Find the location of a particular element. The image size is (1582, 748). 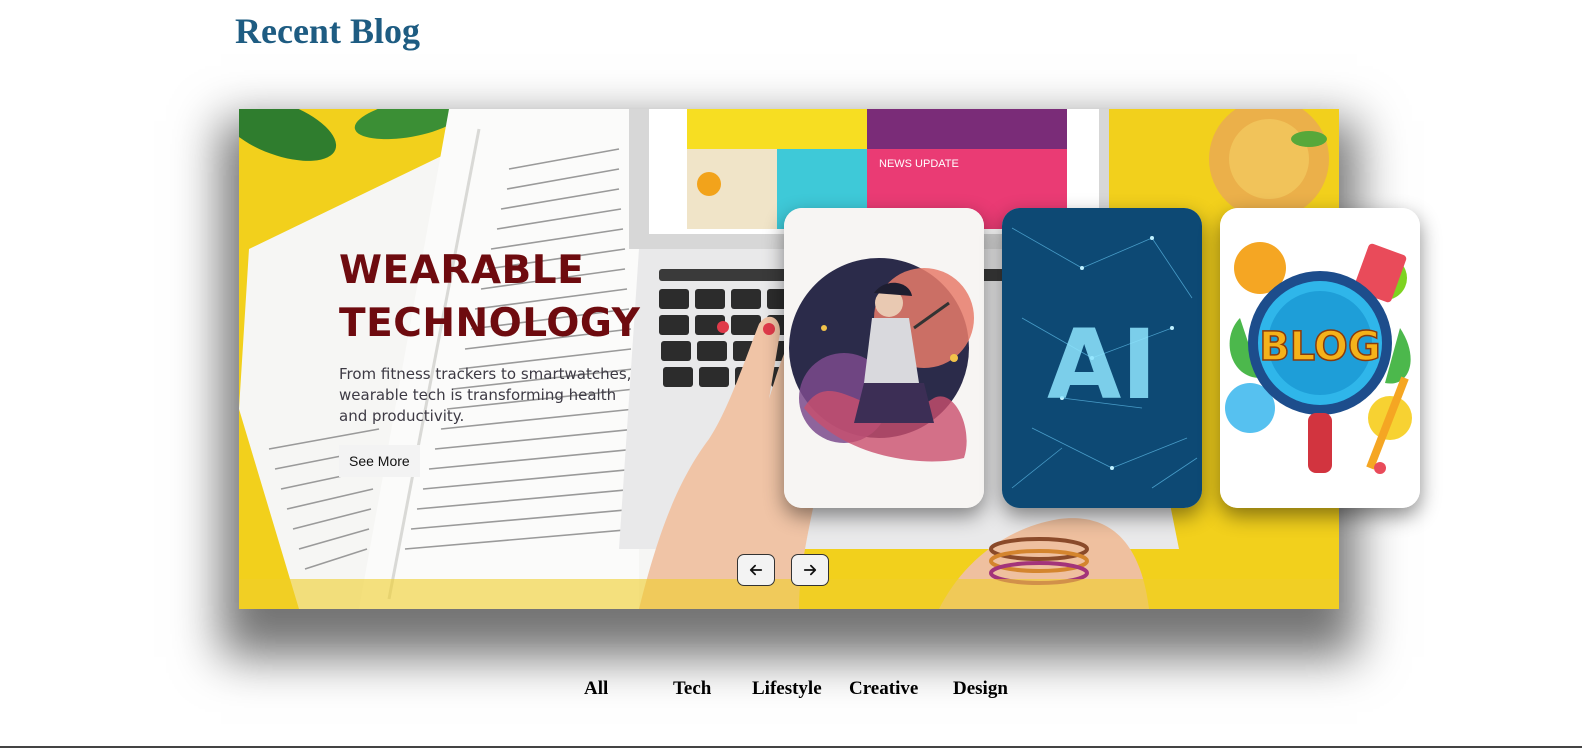

blog-text: BLOG is located at coordinates (1319, 347).